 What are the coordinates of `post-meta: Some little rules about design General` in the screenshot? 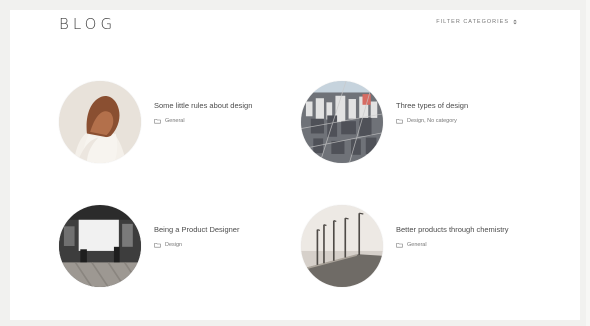 It's located at (203, 113).